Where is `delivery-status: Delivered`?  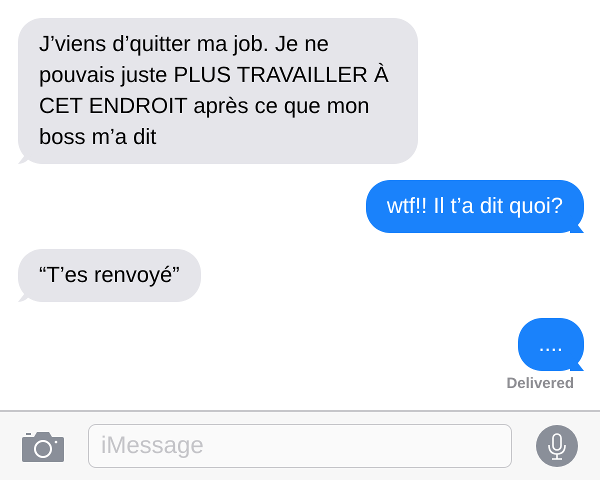 delivery-status: Delivered is located at coordinates (540, 383).